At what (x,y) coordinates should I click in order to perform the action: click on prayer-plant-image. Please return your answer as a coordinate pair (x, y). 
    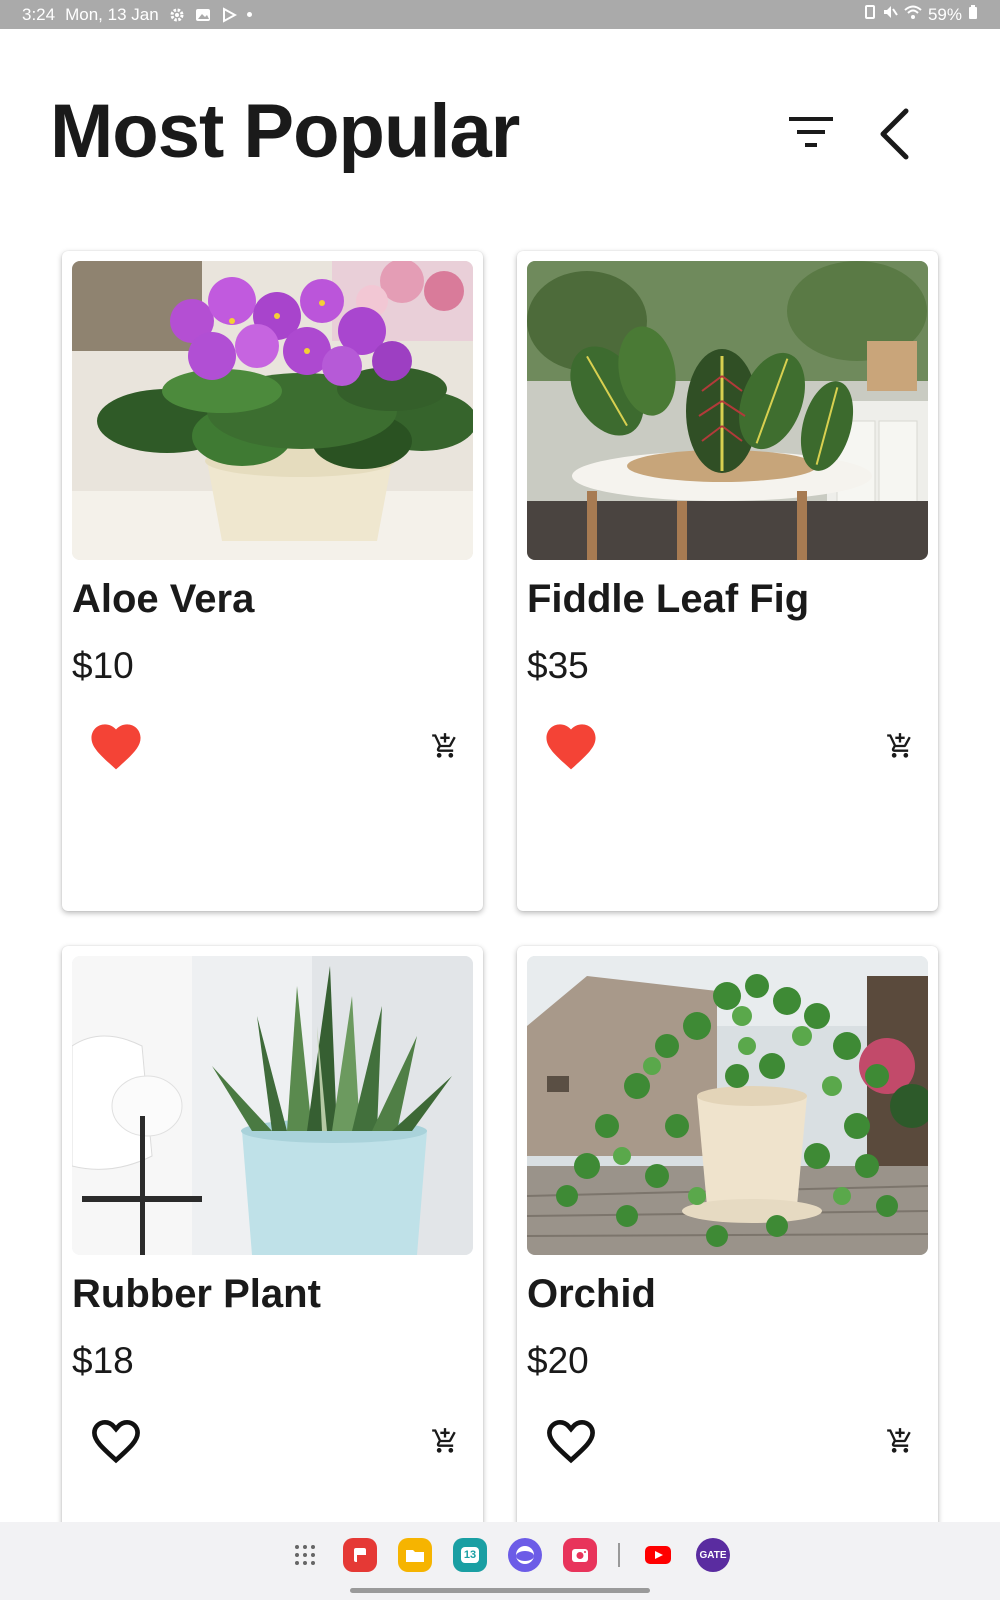
    Looking at the image, I should click on (727, 410).